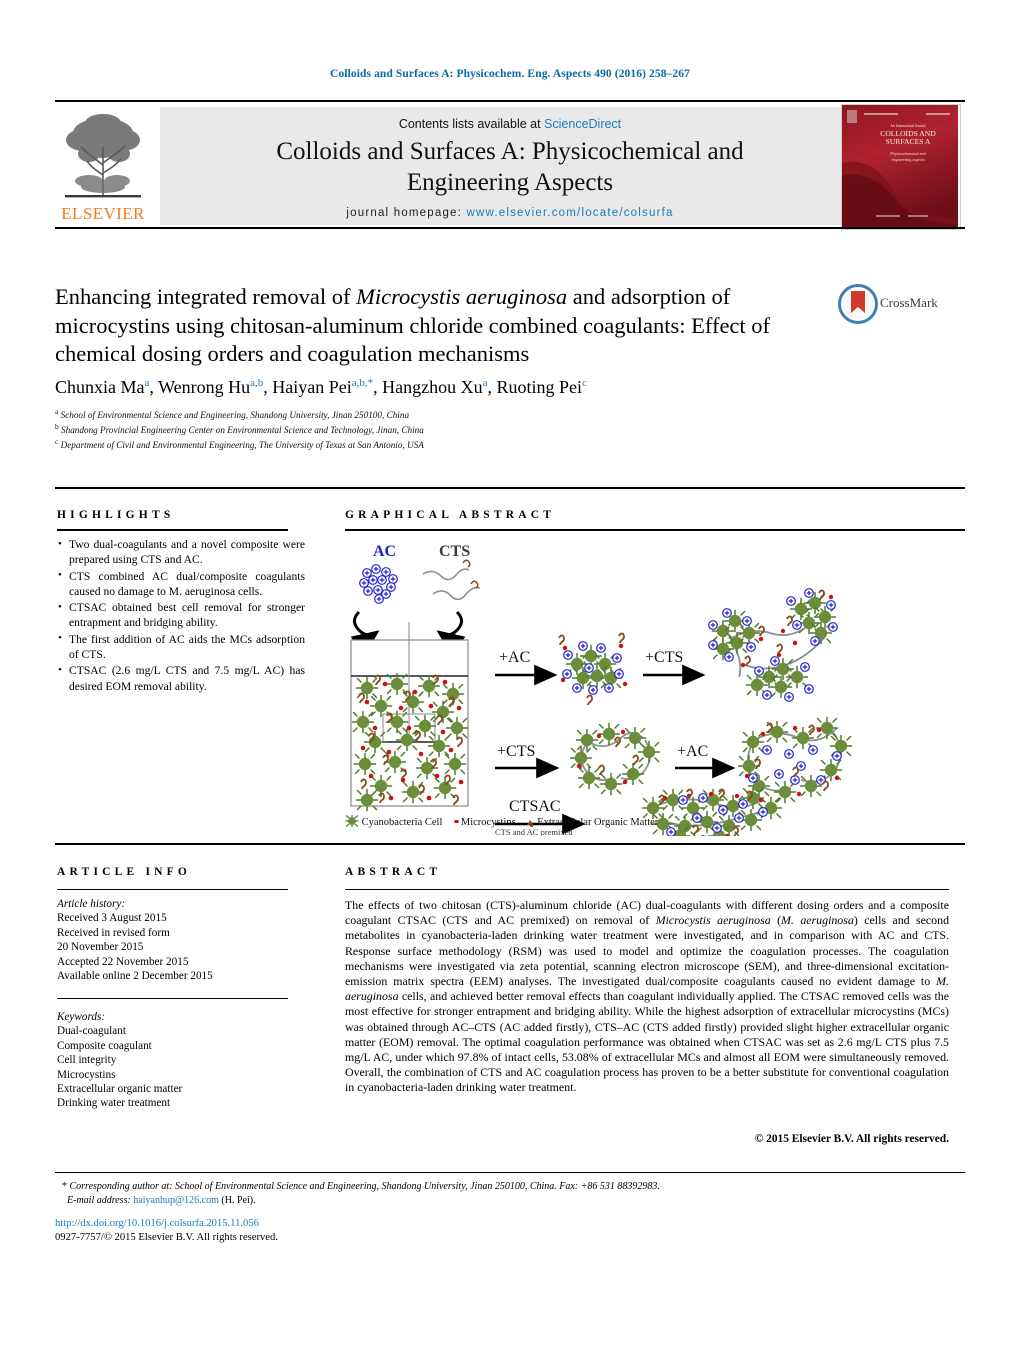 Image resolution: width=1020 pixels, height=1351 pixels. What do you see at coordinates (776, 920) in the screenshot?
I see `abstract-seg-2: (` at bounding box center [776, 920].